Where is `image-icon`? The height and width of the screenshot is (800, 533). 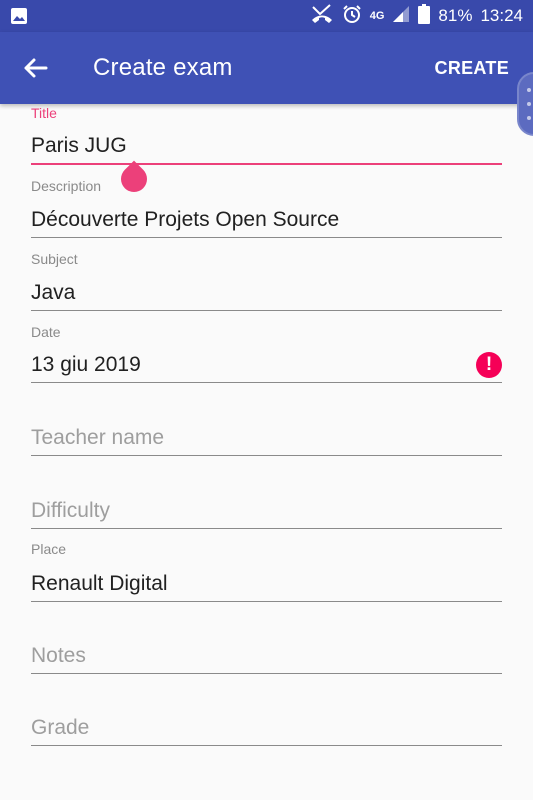
image-icon is located at coordinates (19, 18).